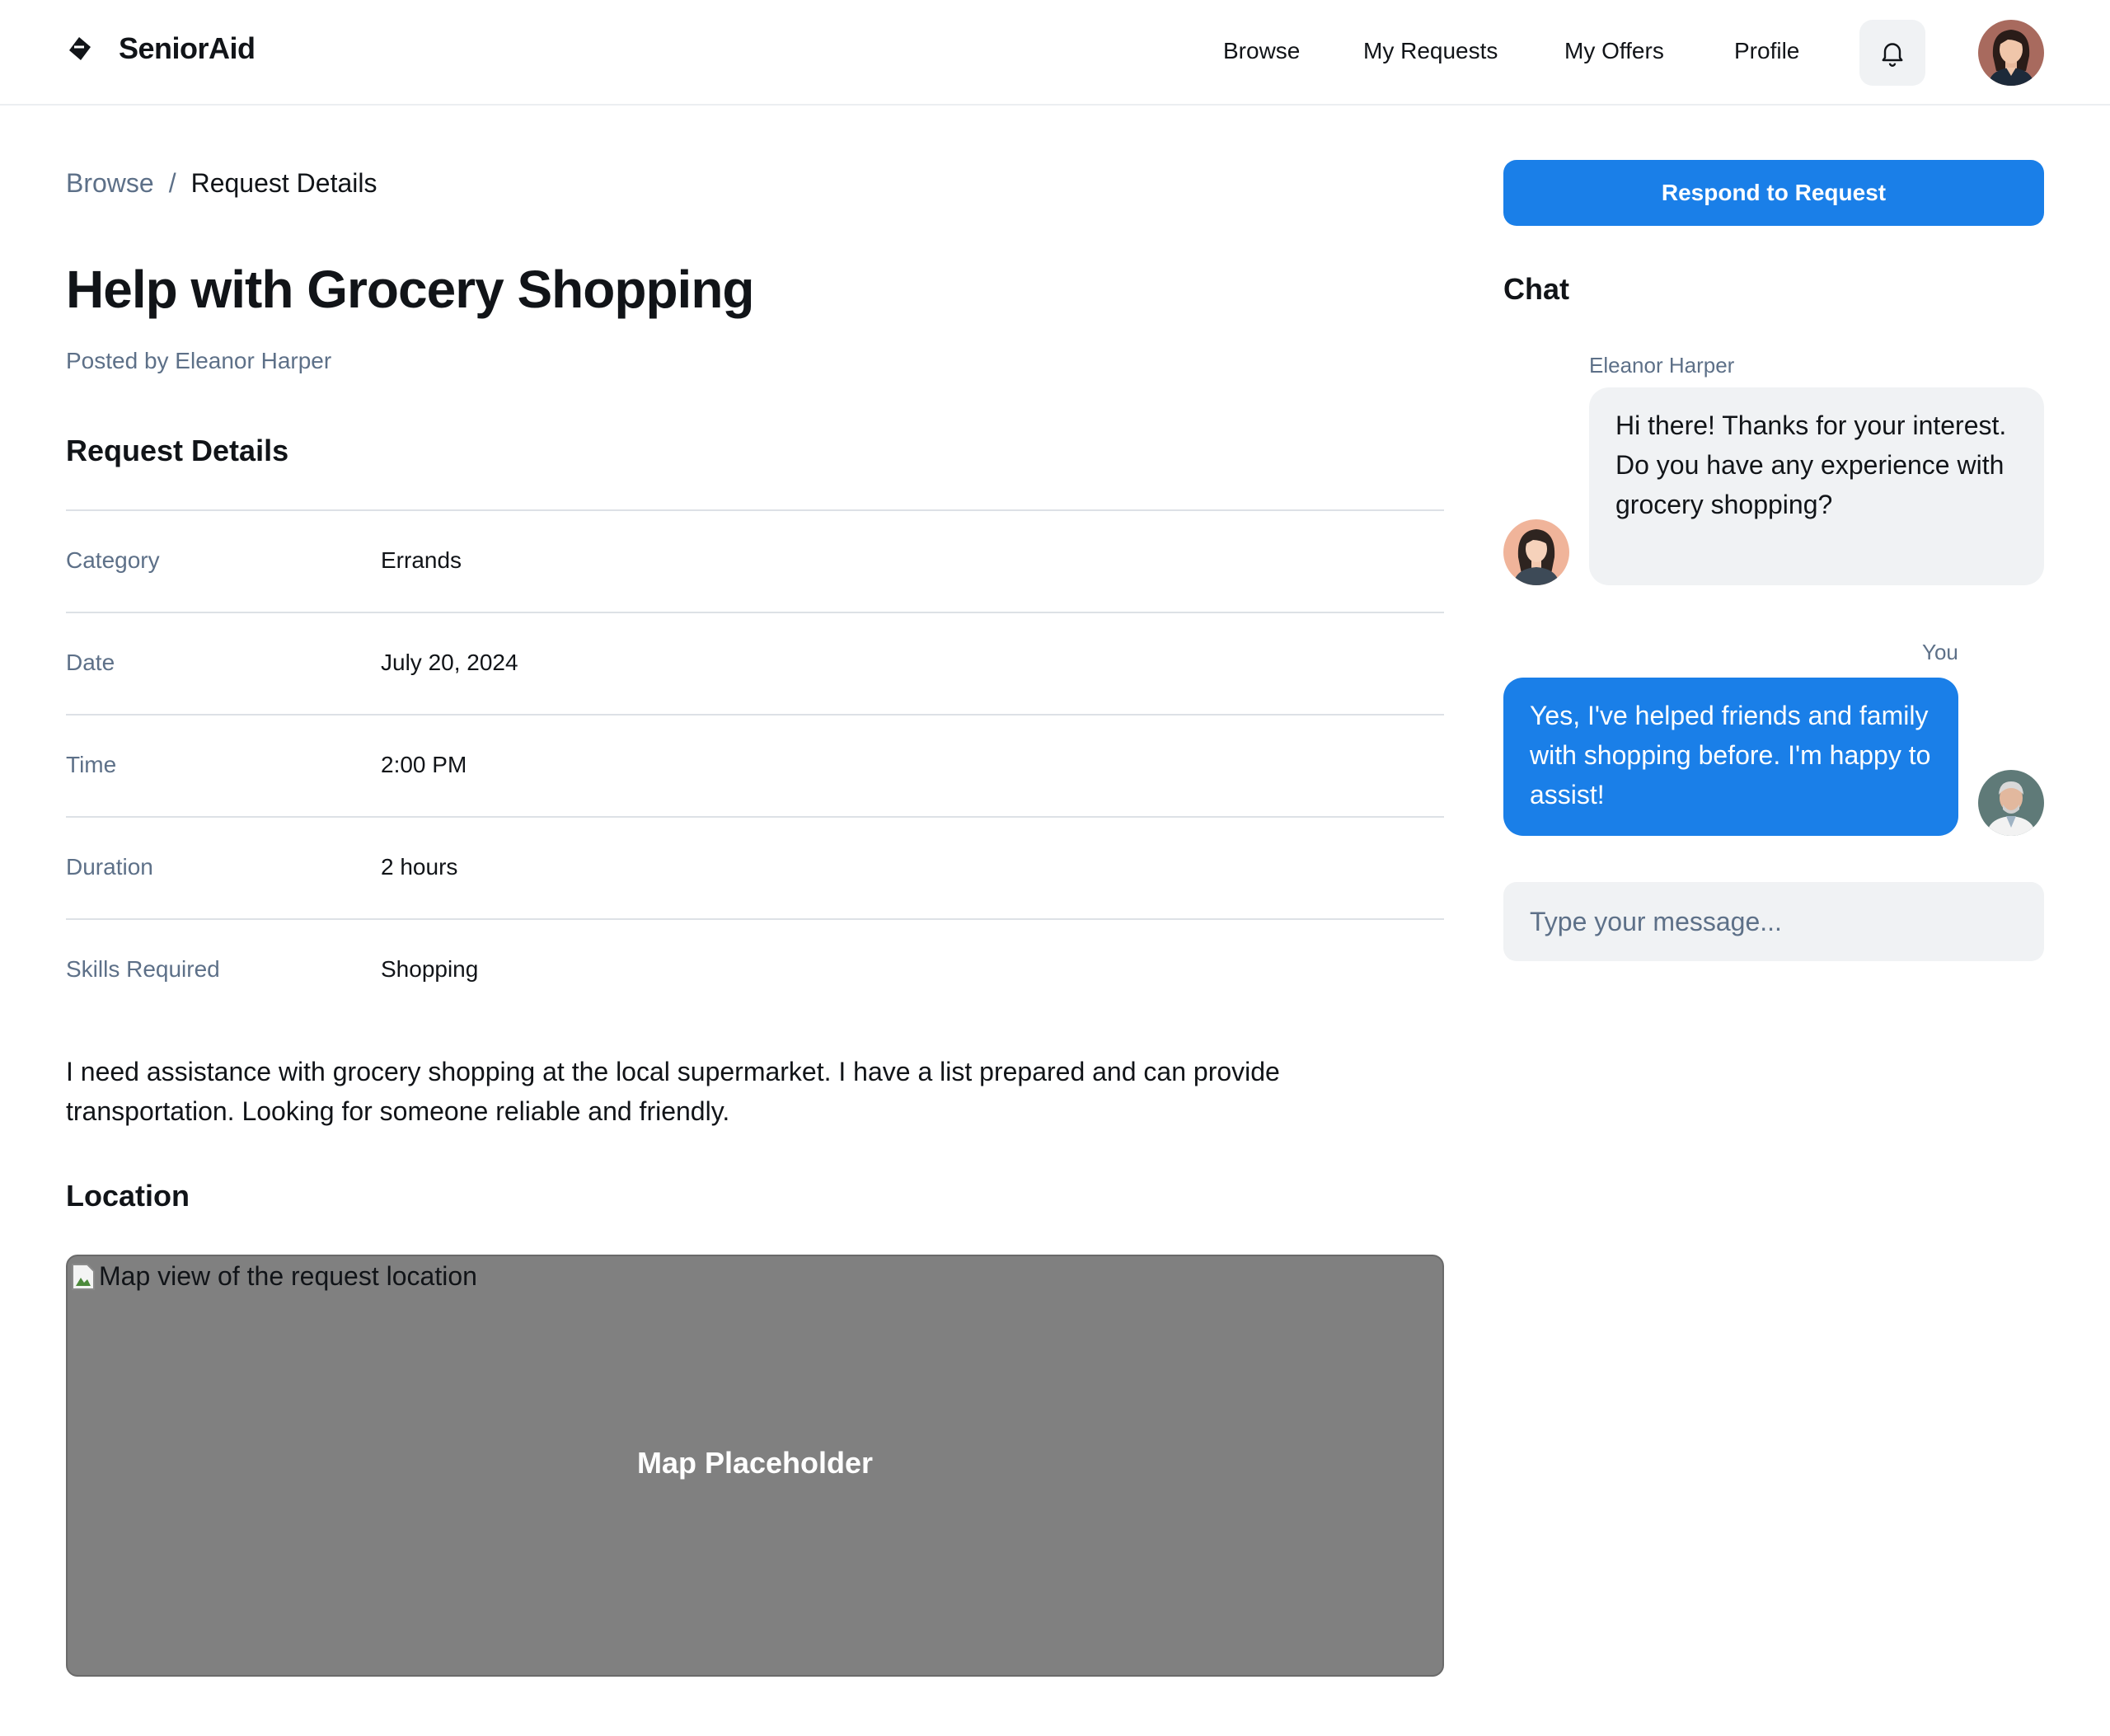 Image resolution: width=2110 pixels, height=1736 pixels. Describe the element at coordinates (755, 867) in the screenshot. I see `detail-row-duration: Duration 2 hours` at that location.